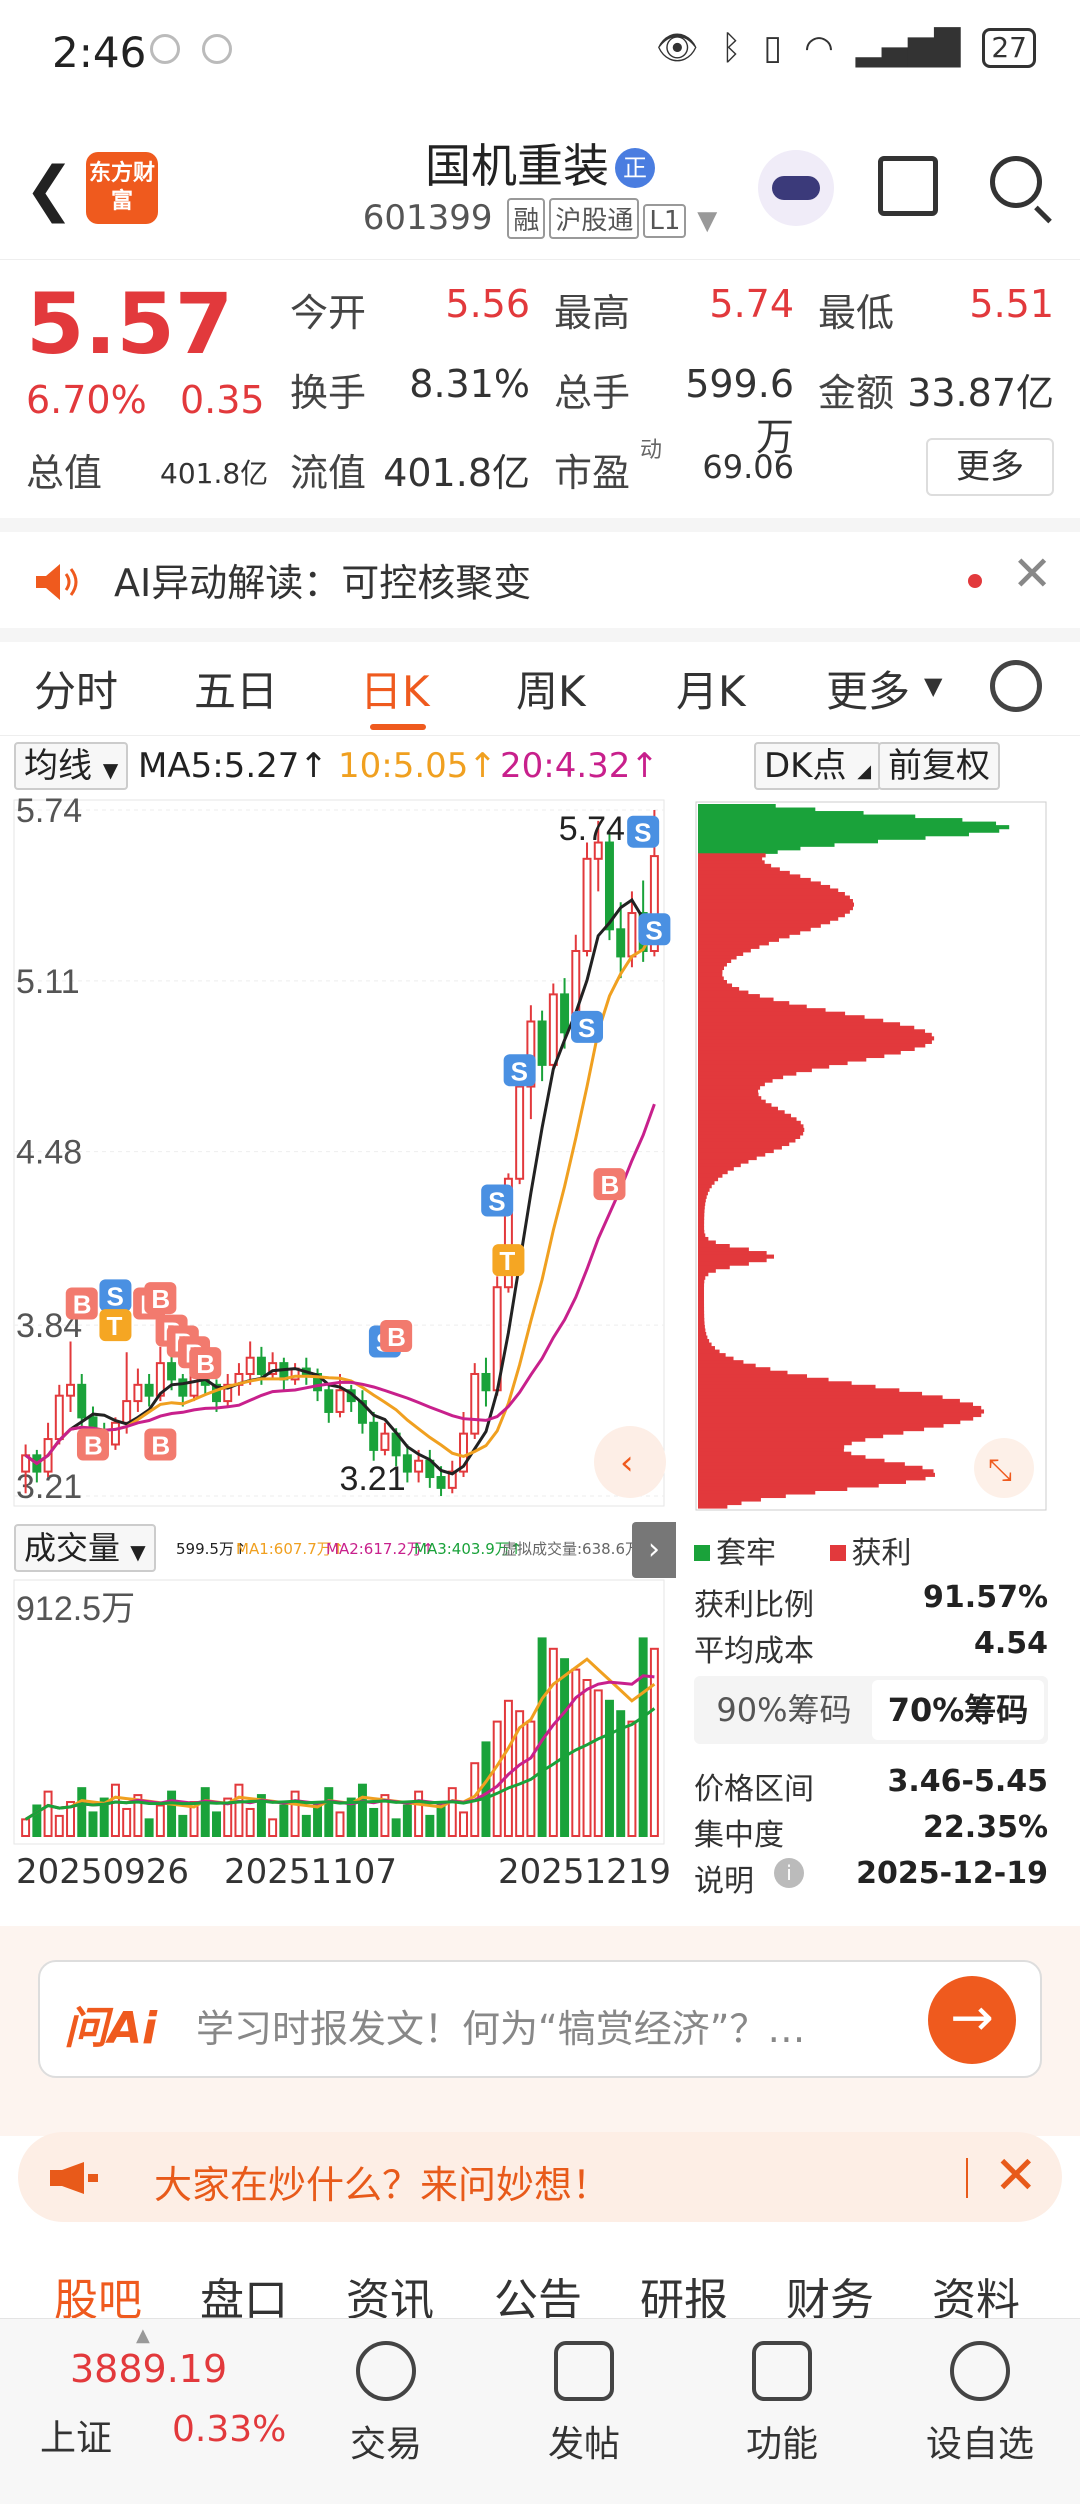 The height and width of the screenshot is (2504, 1080). What do you see at coordinates (968, 1781) in the screenshot?
I see `chip-row-value: 3.46-5.45` at bounding box center [968, 1781].